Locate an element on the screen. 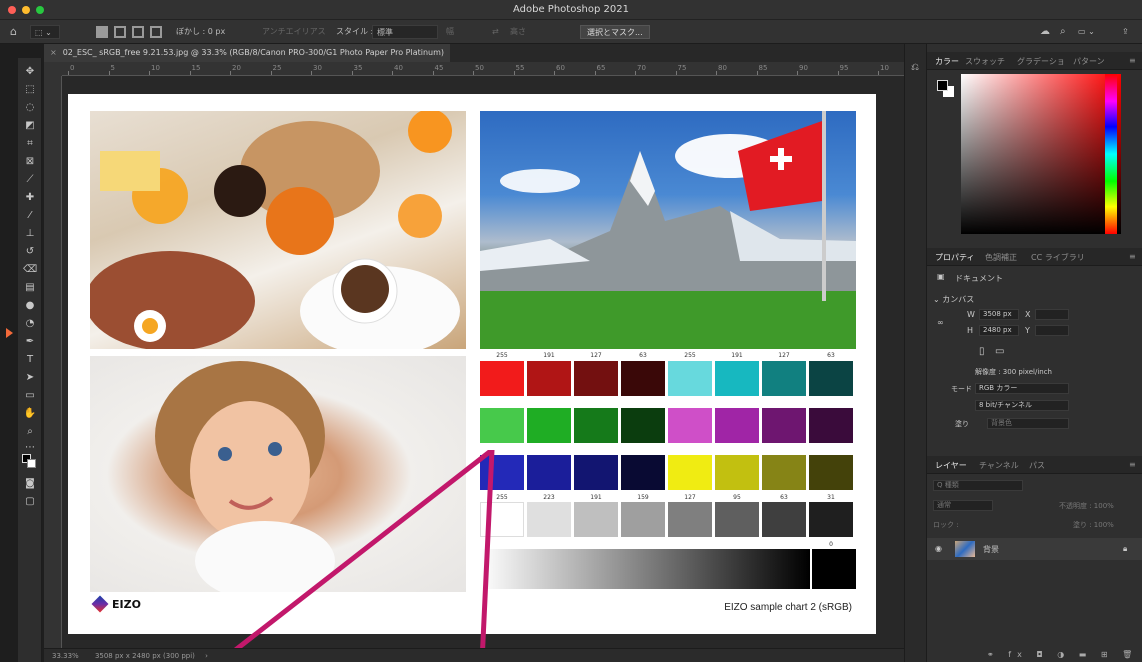 This screenshot has width=1142, height=662. type-tool-icon: T is located at coordinates (30, 360).